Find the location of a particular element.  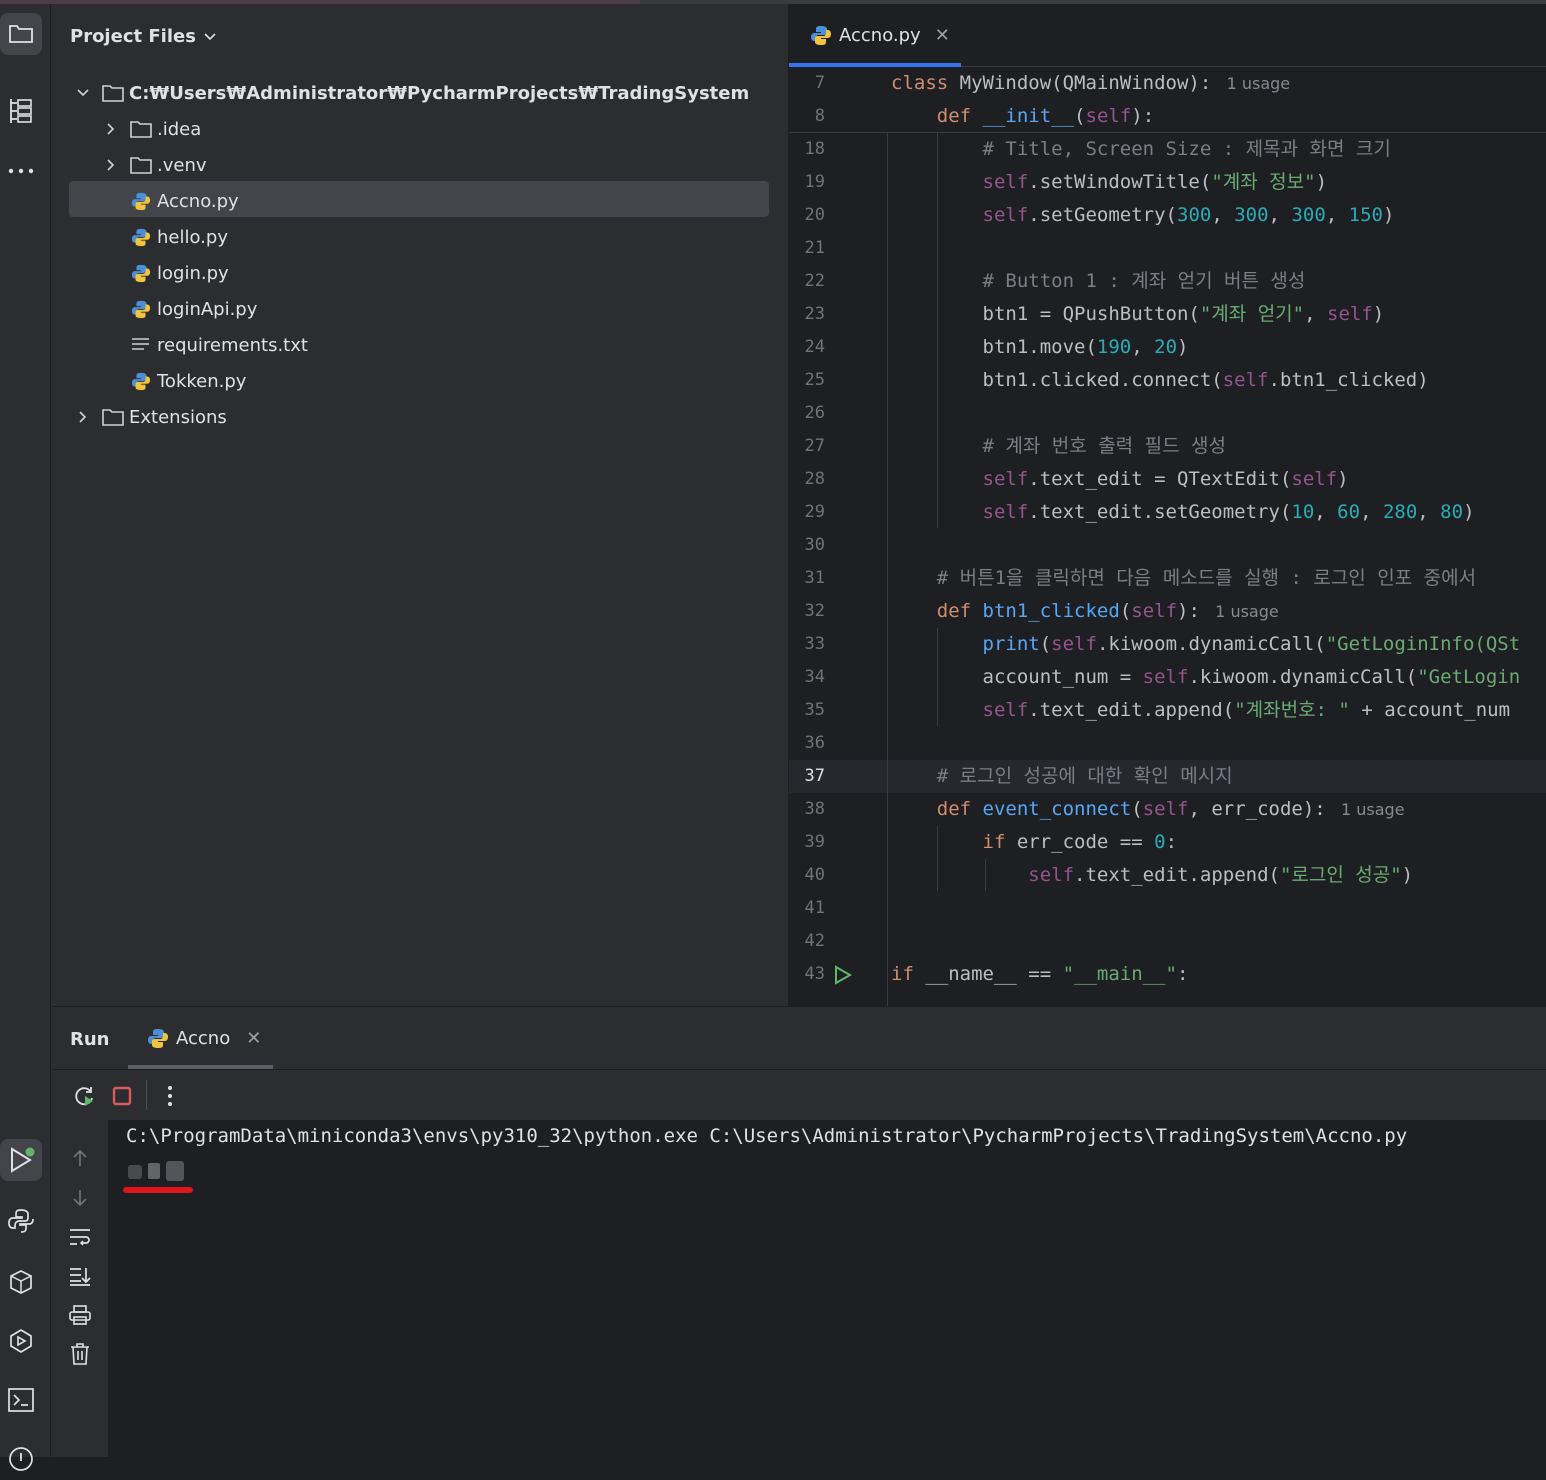

code-line: 20 self.setGeometry(300, 300, 300, 150) is located at coordinates (1167, 215).